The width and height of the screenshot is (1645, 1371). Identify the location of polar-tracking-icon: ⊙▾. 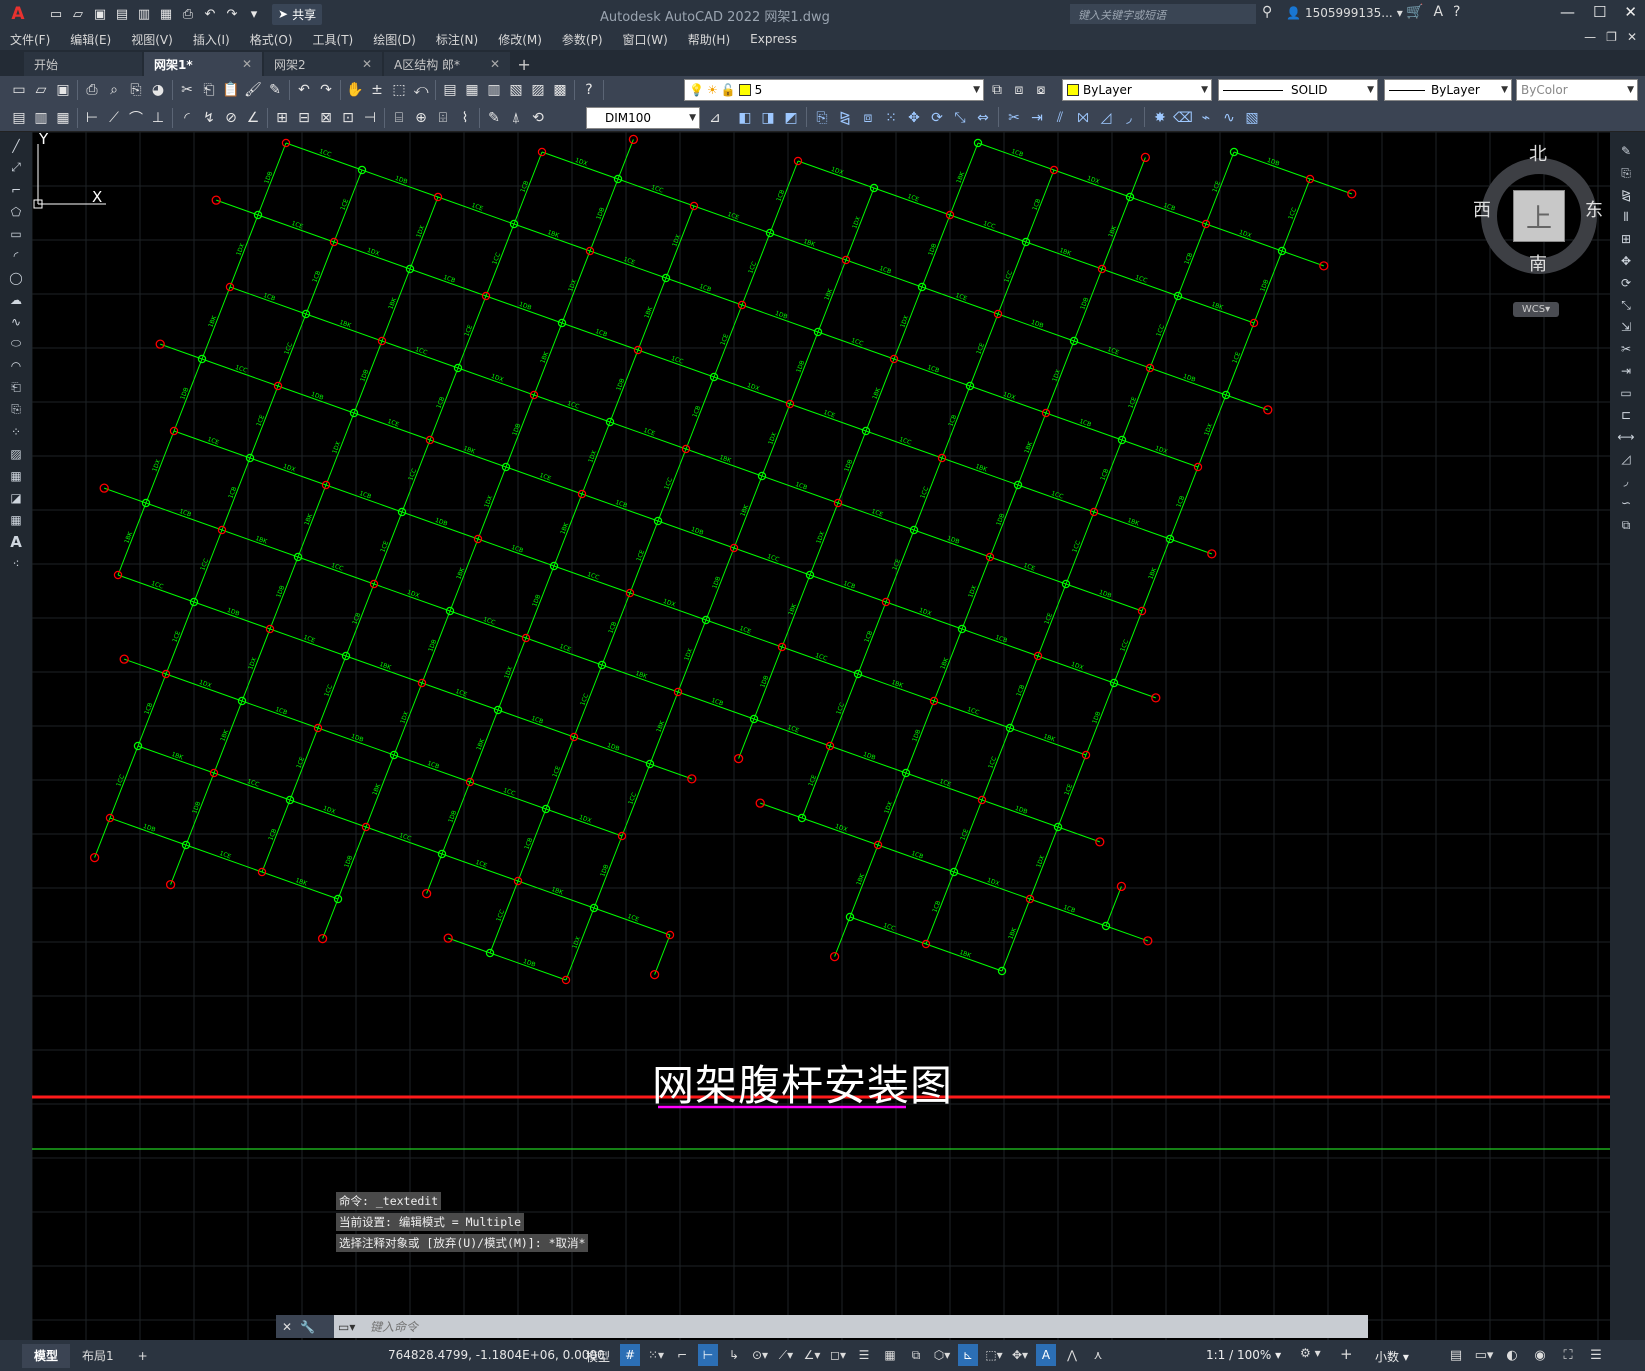
(760, 1355).